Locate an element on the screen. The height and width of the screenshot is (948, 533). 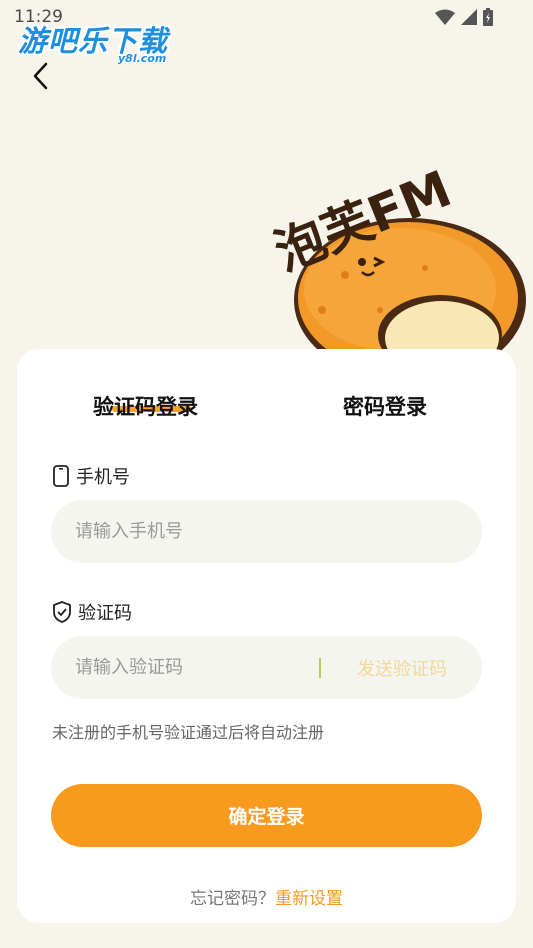
code-label-row: 验证码 is located at coordinates (92, 612).